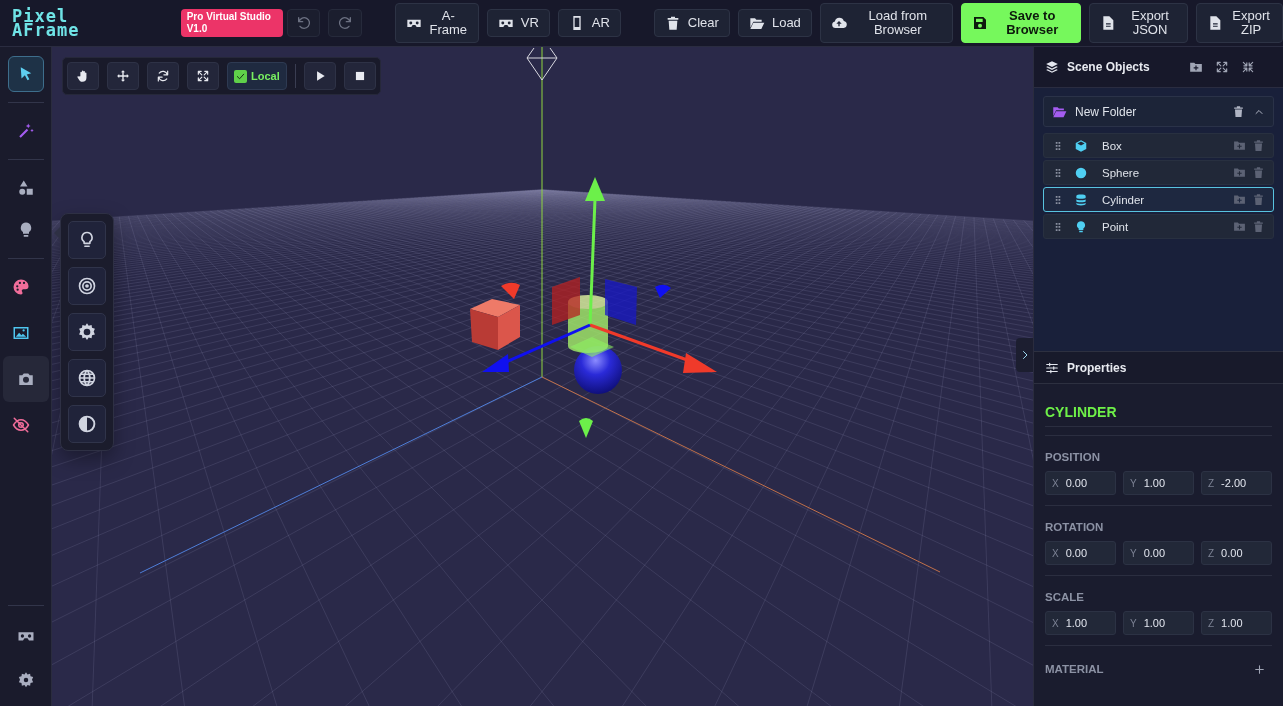  I want to click on header-button: Export JSON, so click(1138, 23).